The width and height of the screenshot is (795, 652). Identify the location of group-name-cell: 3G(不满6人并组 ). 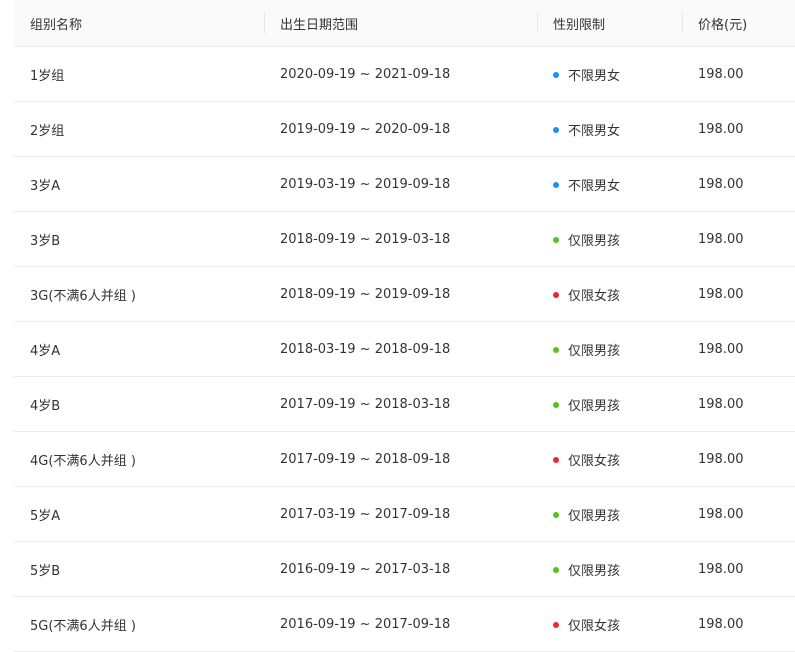
(83, 296).